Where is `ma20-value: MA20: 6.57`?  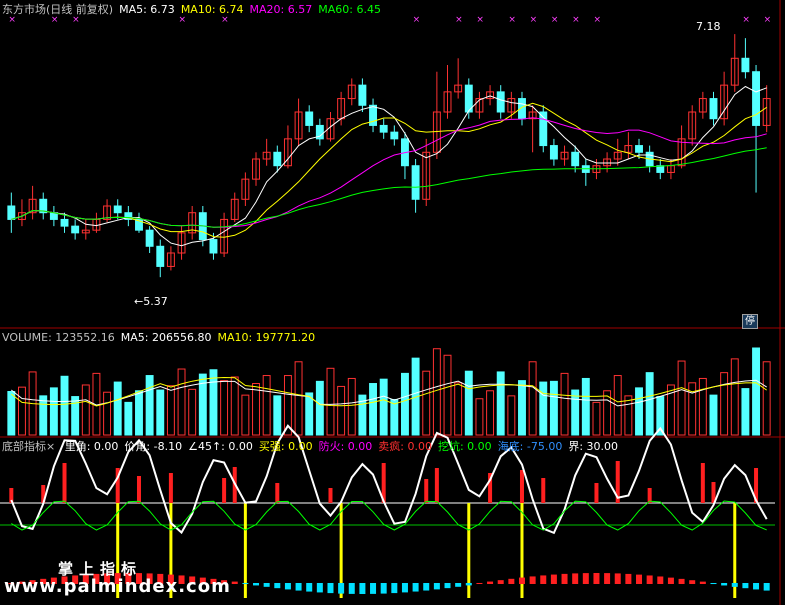 ma20-value: MA20: 6.57 is located at coordinates (281, 9).